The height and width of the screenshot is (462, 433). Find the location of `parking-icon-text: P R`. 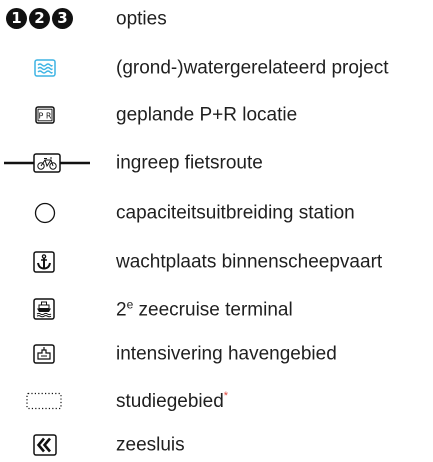

parking-icon-text: P R is located at coordinates (45, 116).